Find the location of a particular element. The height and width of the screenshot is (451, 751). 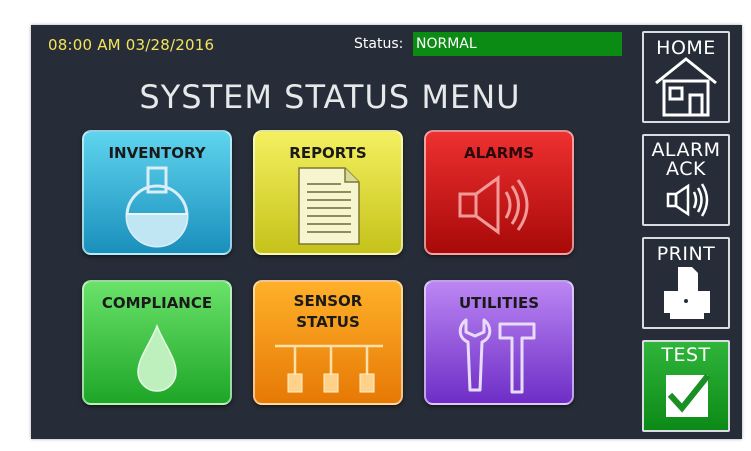

print-button: PRINT is located at coordinates (686, 283).